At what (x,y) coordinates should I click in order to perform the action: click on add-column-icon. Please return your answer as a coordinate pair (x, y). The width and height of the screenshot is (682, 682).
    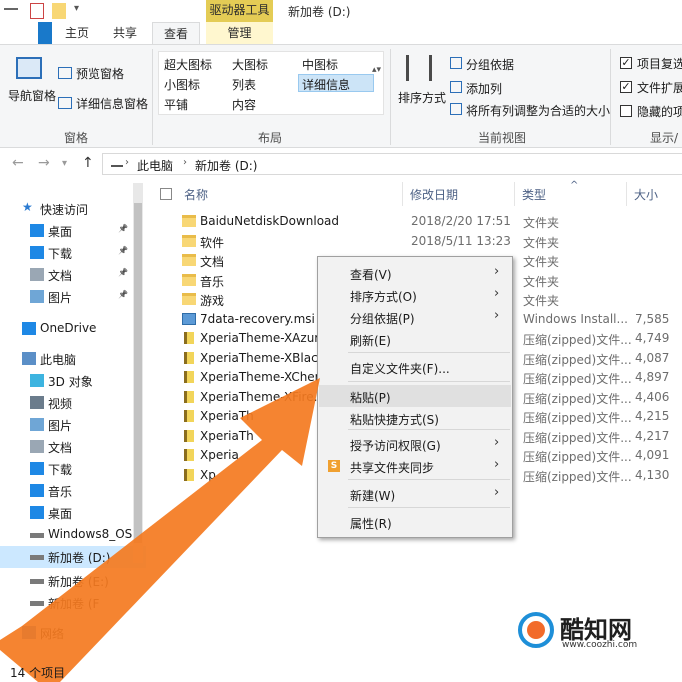
    Looking at the image, I should click on (456, 87).